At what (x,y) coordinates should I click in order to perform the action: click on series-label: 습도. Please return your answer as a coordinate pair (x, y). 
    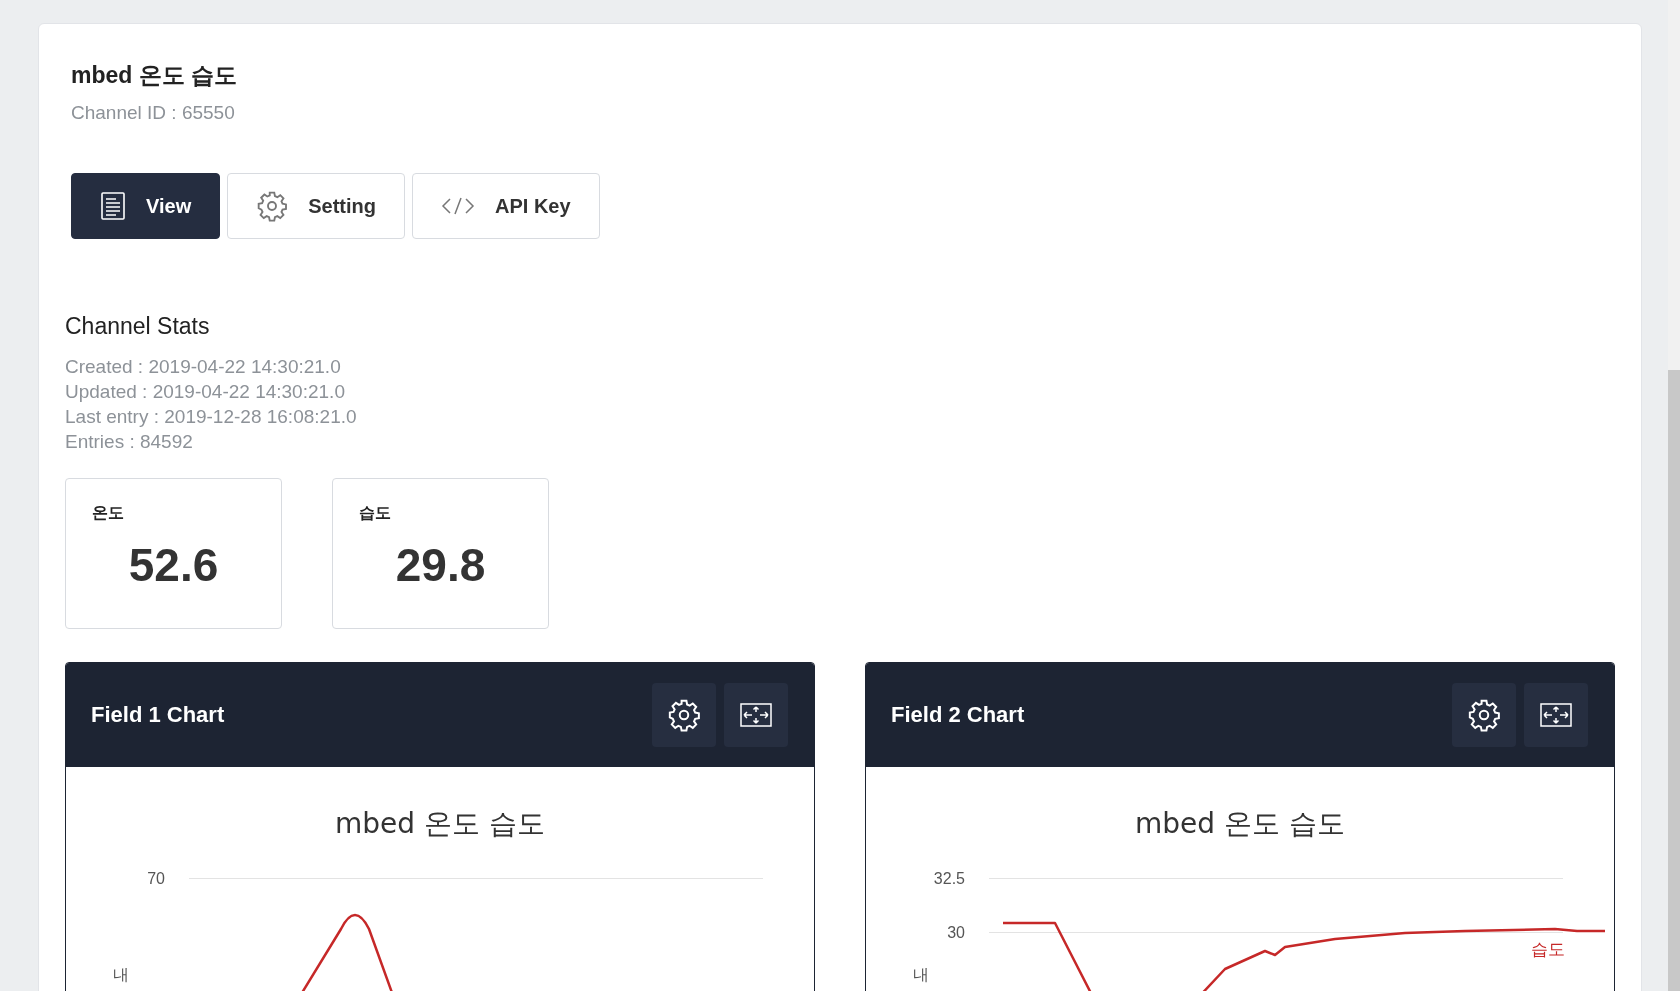
    Looking at the image, I should click on (1548, 949).